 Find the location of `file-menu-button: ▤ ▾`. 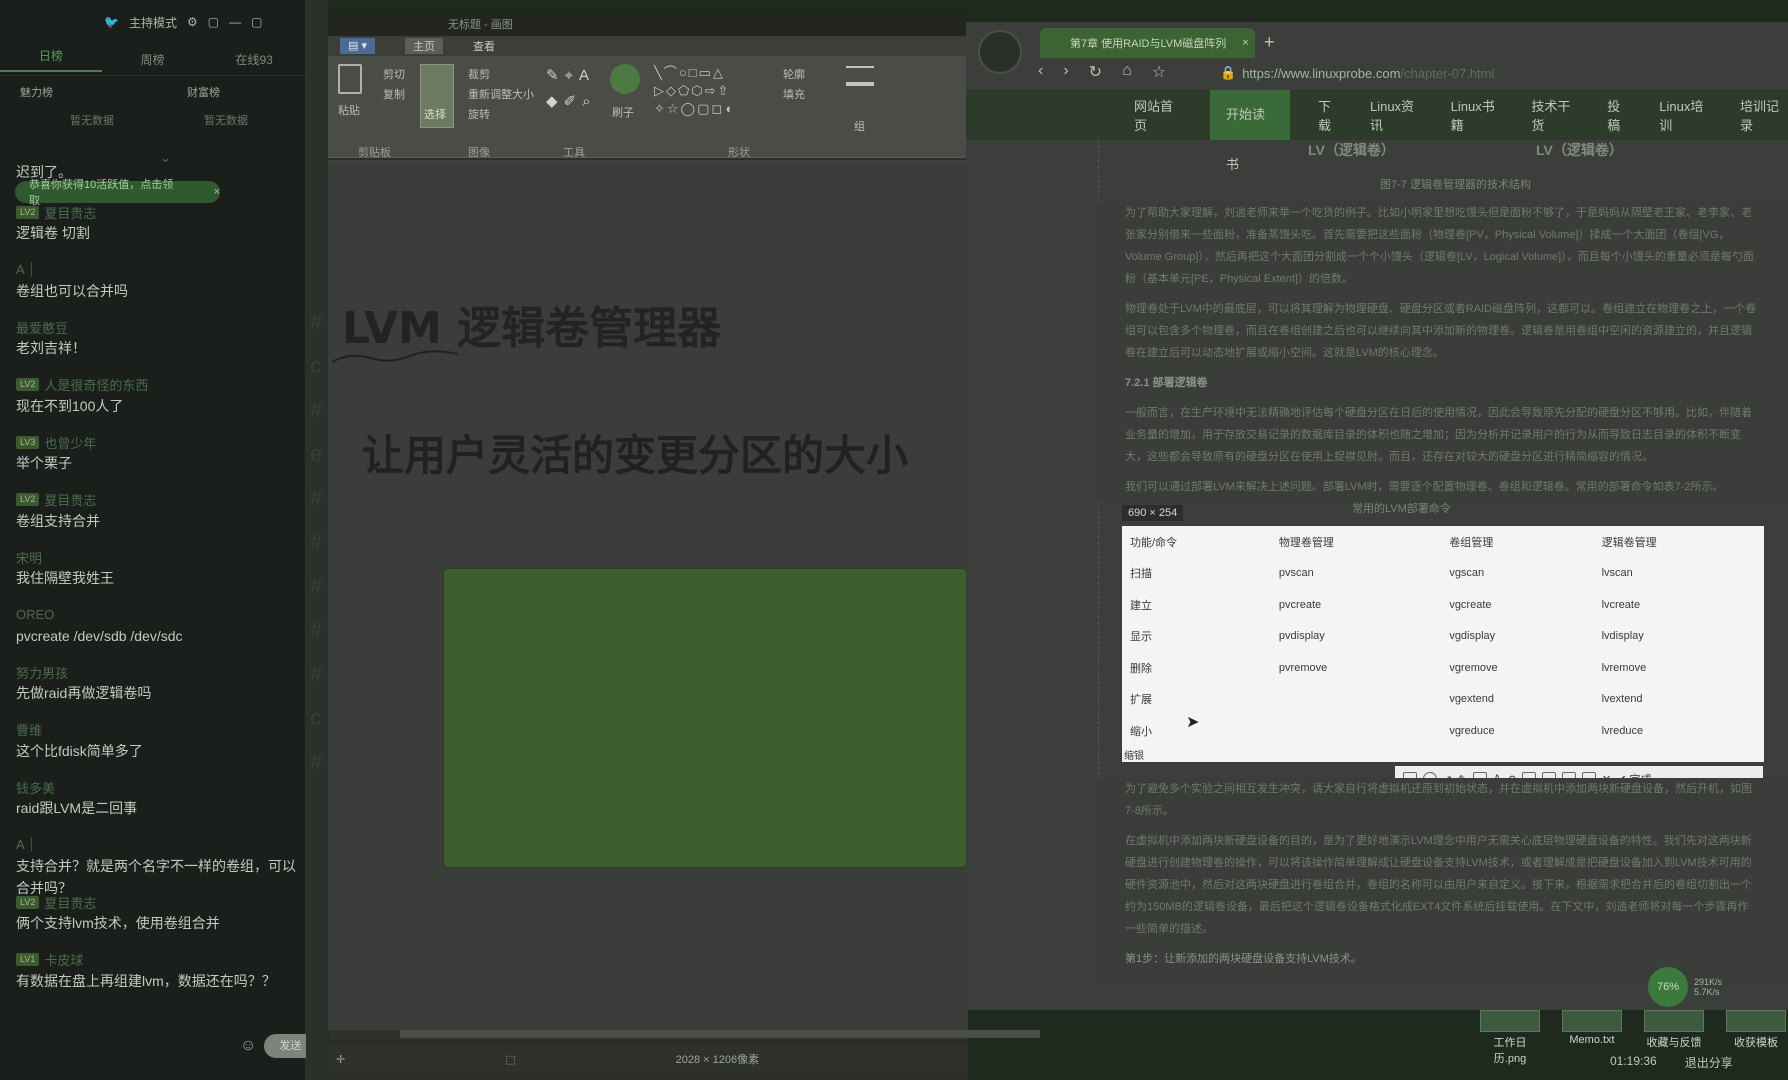

file-menu-button: ▤ ▾ is located at coordinates (357, 46).